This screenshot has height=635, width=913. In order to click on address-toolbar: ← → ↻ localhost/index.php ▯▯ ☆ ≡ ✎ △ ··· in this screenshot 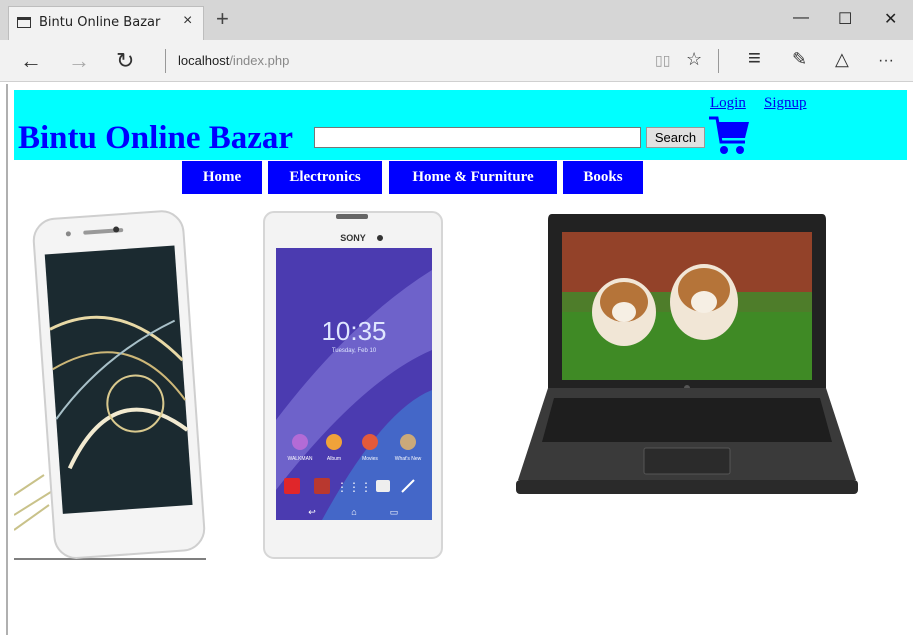, I will do `click(456, 61)`.